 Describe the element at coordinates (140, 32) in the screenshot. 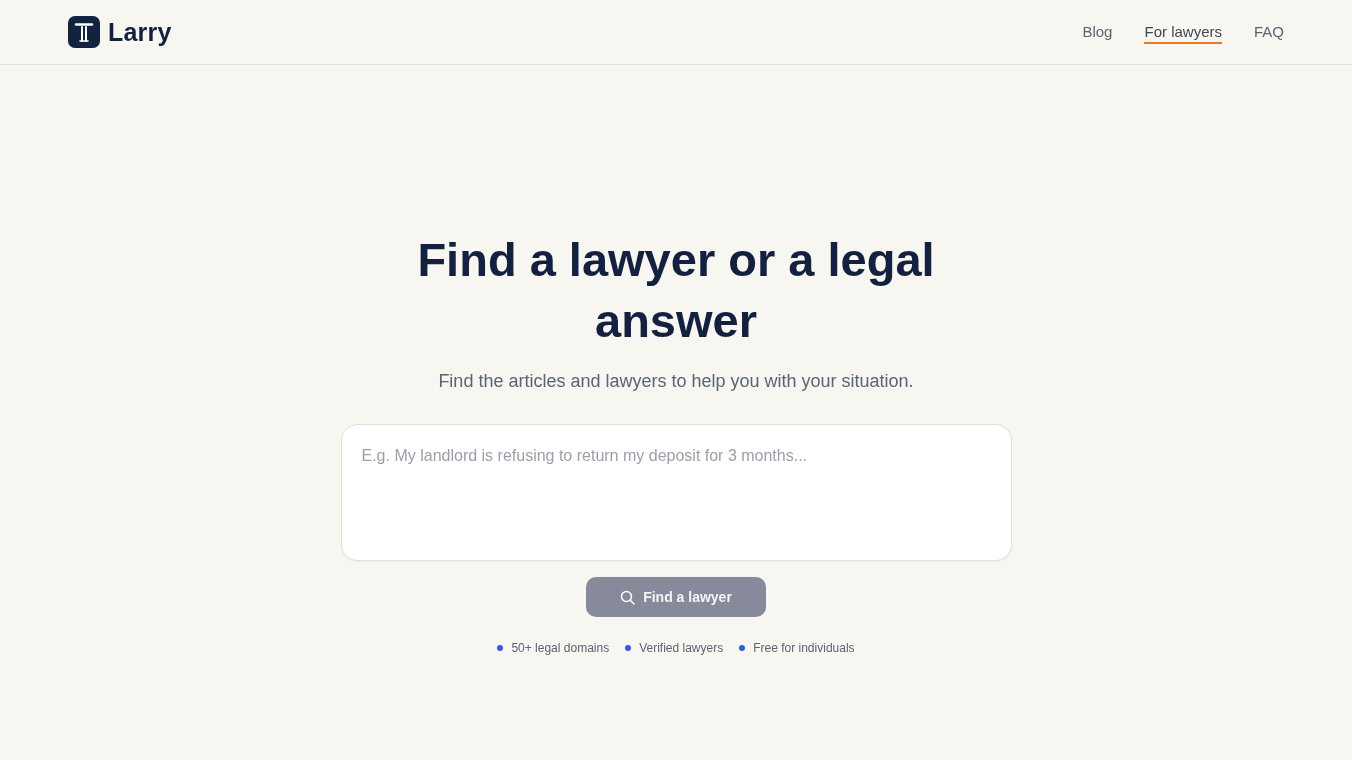

I see `logo-text: Larry` at that location.